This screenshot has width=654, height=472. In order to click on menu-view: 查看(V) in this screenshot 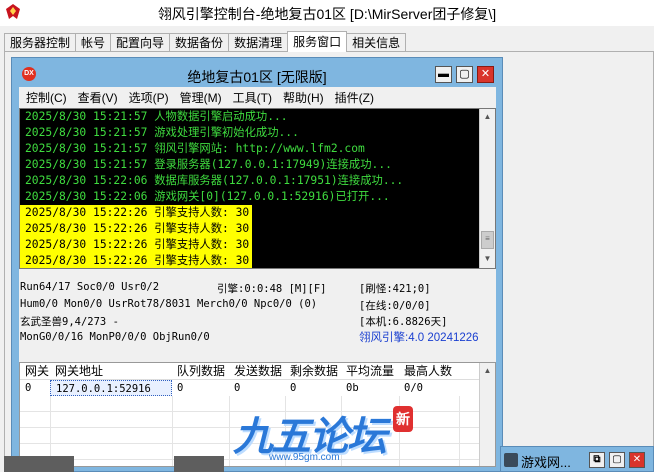, I will do `click(99, 97)`.